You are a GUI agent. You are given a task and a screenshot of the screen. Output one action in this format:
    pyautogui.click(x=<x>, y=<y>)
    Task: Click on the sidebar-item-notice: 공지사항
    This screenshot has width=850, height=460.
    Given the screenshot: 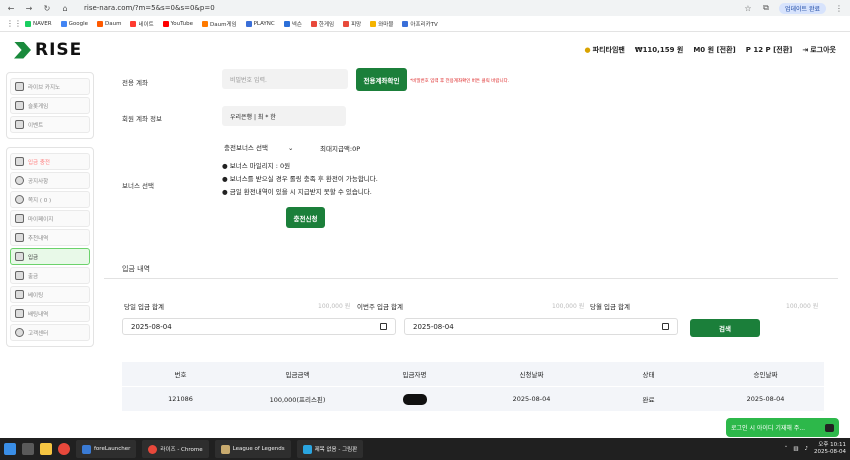 What is the action you would take?
    pyautogui.click(x=50, y=180)
    